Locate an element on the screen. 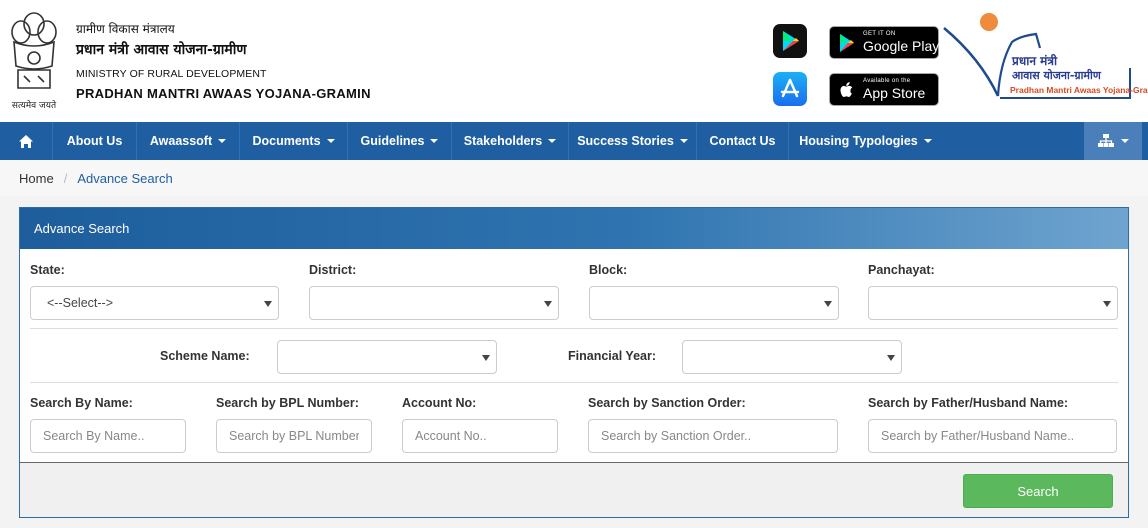 This screenshot has width=1148, height=528. ministry-title: MINISTRY OF RURAL DEVELOPMENT is located at coordinates (171, 74).